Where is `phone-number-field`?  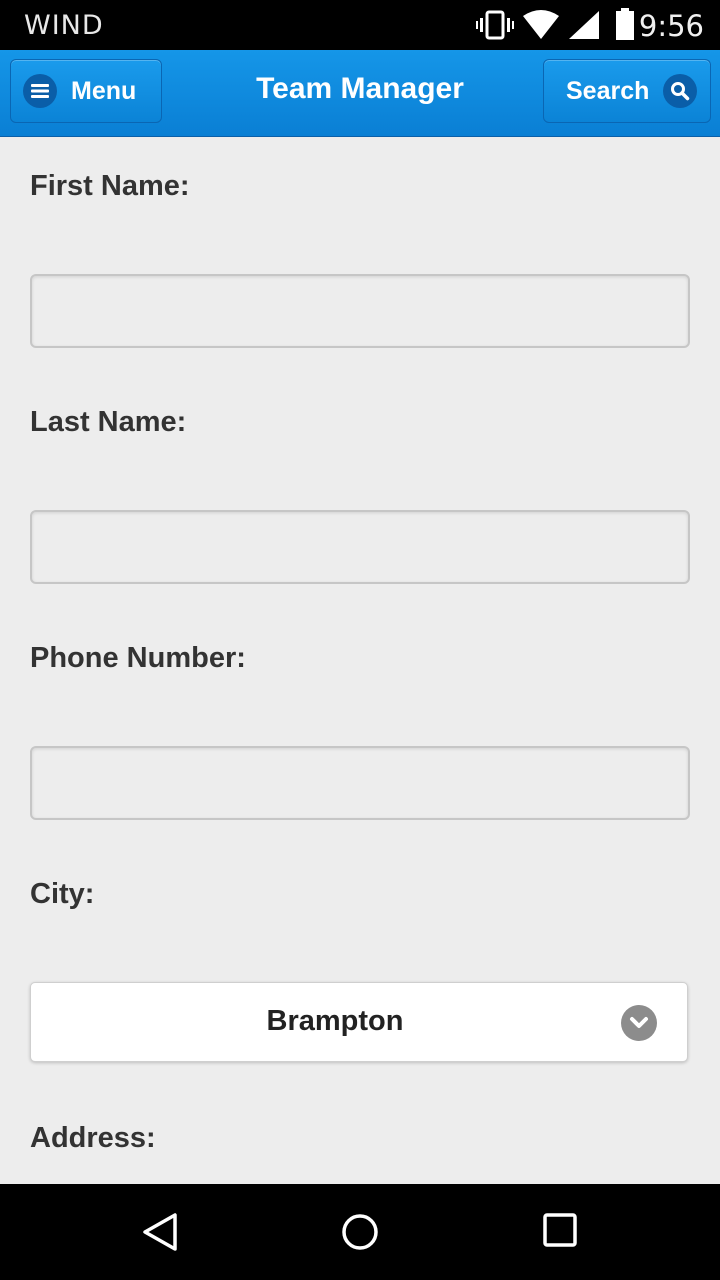 phone-number-field is located at coordinates (360, 783).